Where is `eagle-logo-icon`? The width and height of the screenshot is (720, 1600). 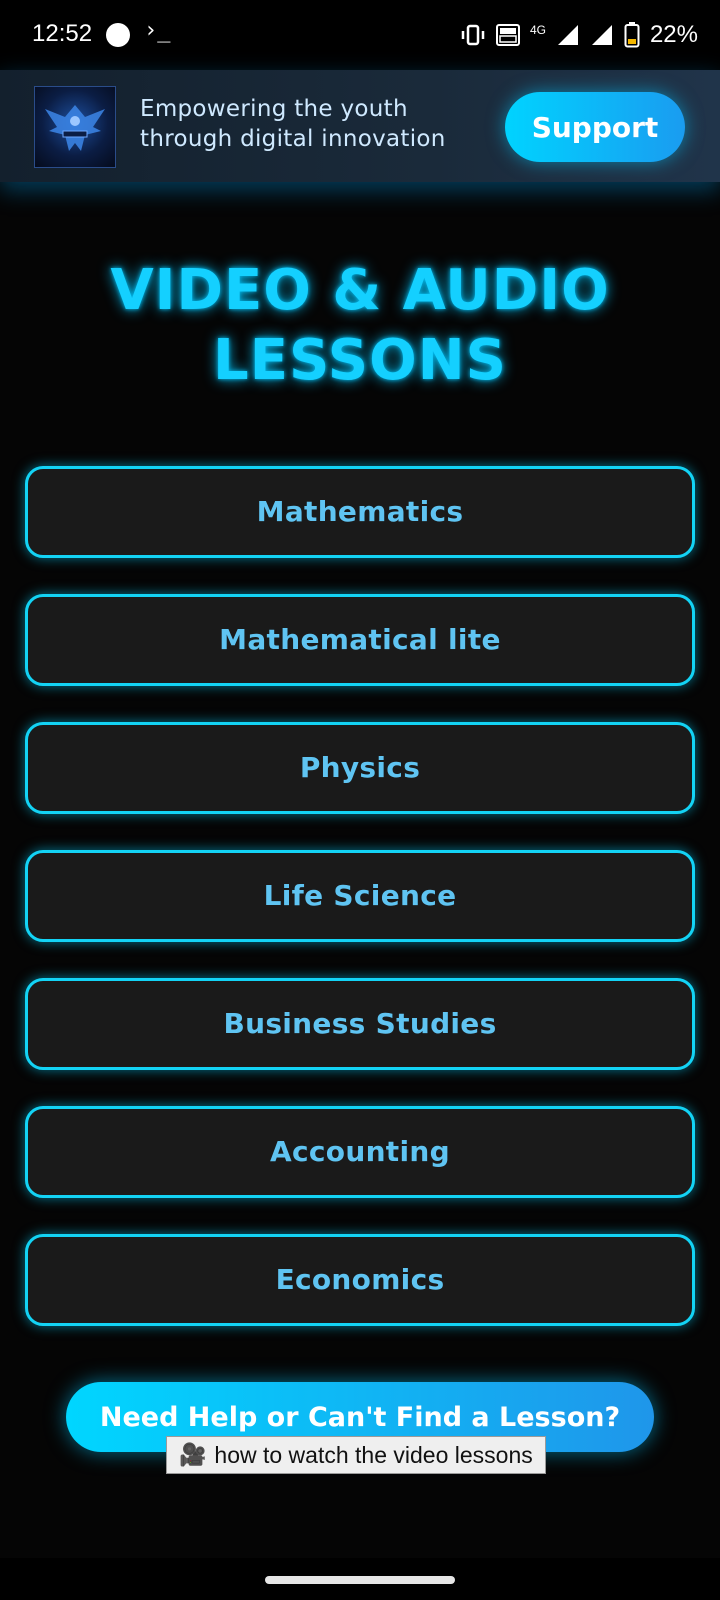
eagle-logo-icon is located at coordinates (75, 127).